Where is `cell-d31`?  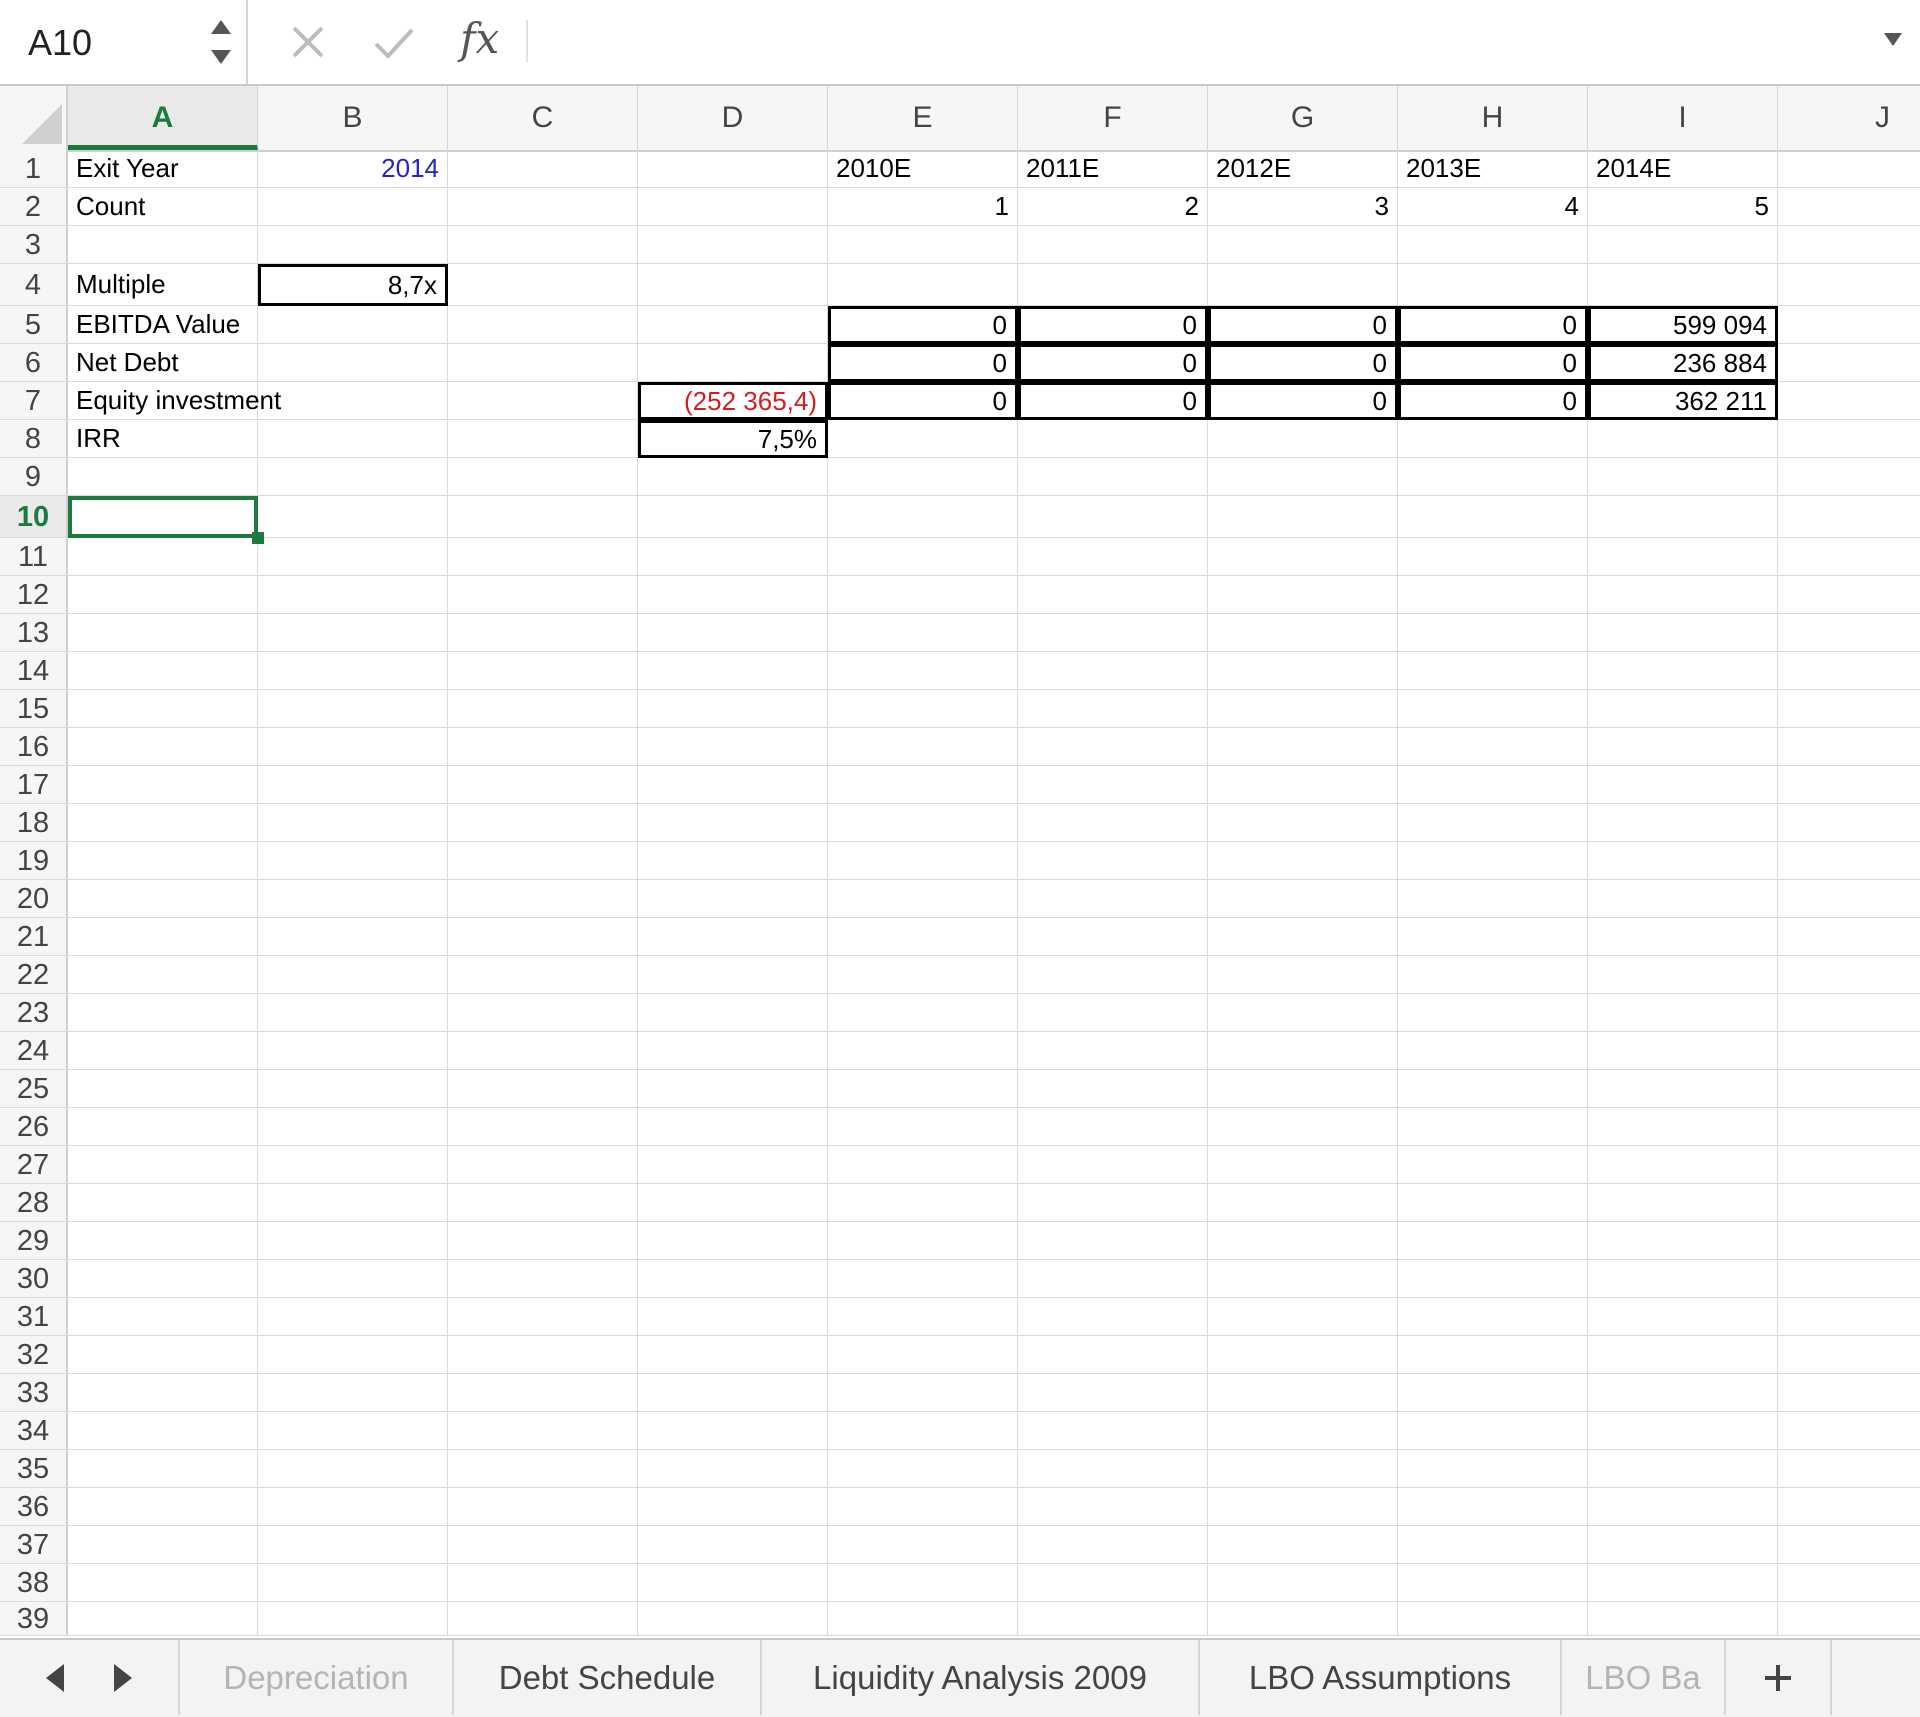 cell-d31 is located at coordinates (733, 1317).